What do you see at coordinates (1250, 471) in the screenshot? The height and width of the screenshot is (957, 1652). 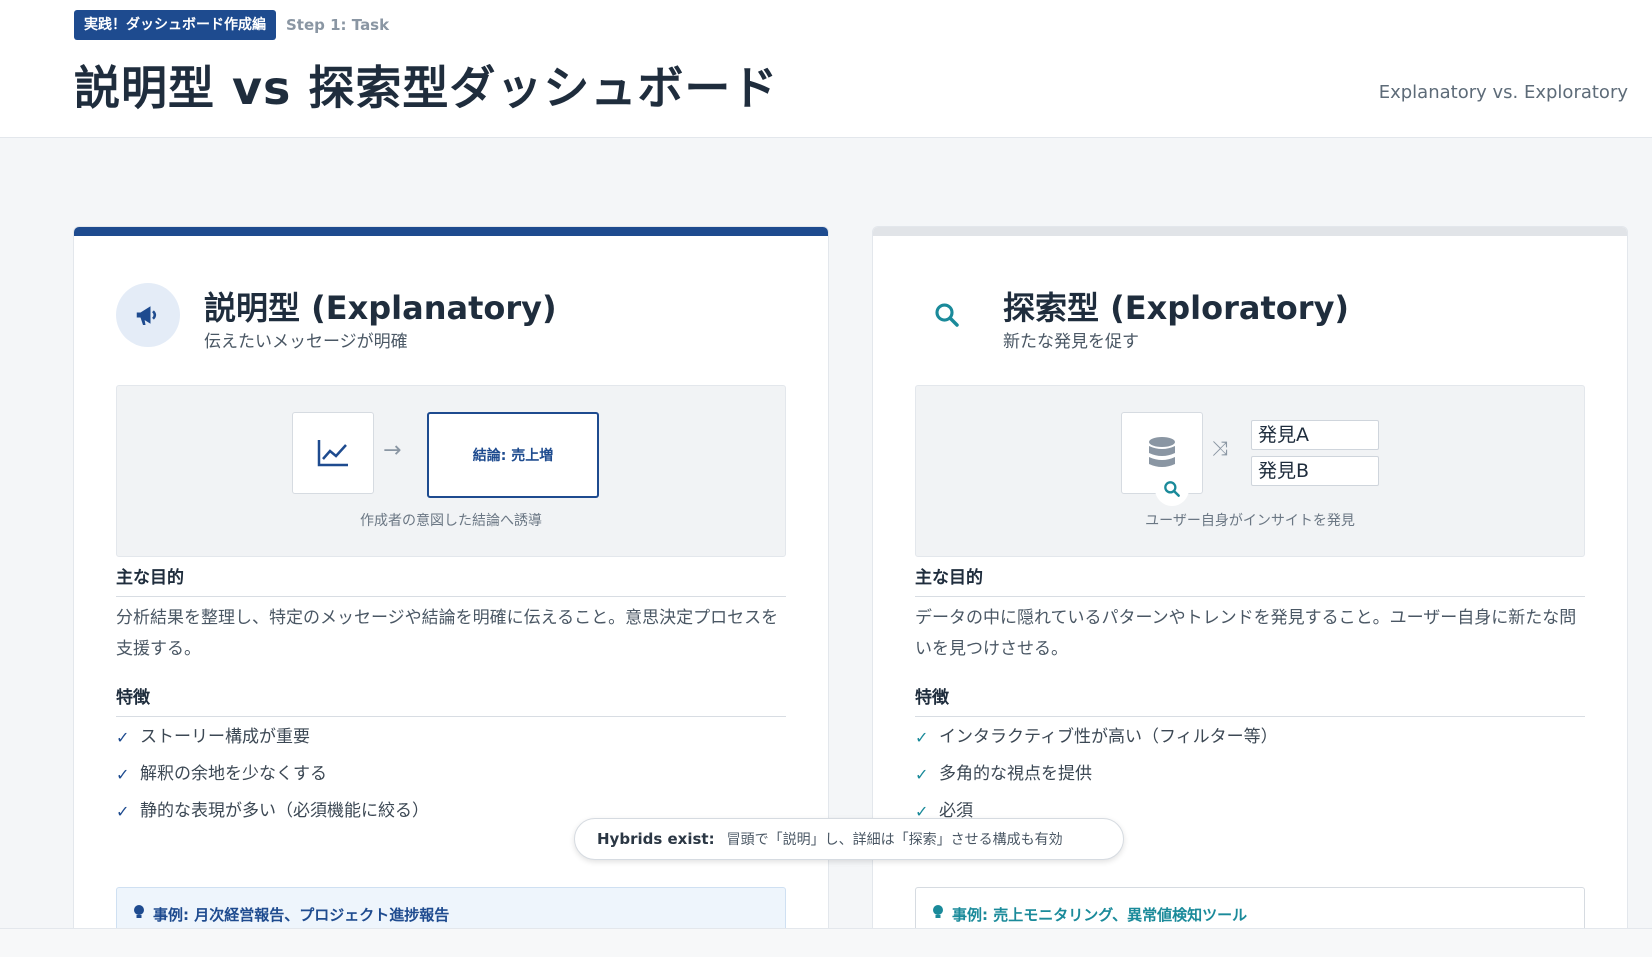 I see `exploratory-diagram: ⤨ 発見A 発見B ユーザー自身がインサイトを発見` at bounding box center [1250, 471].